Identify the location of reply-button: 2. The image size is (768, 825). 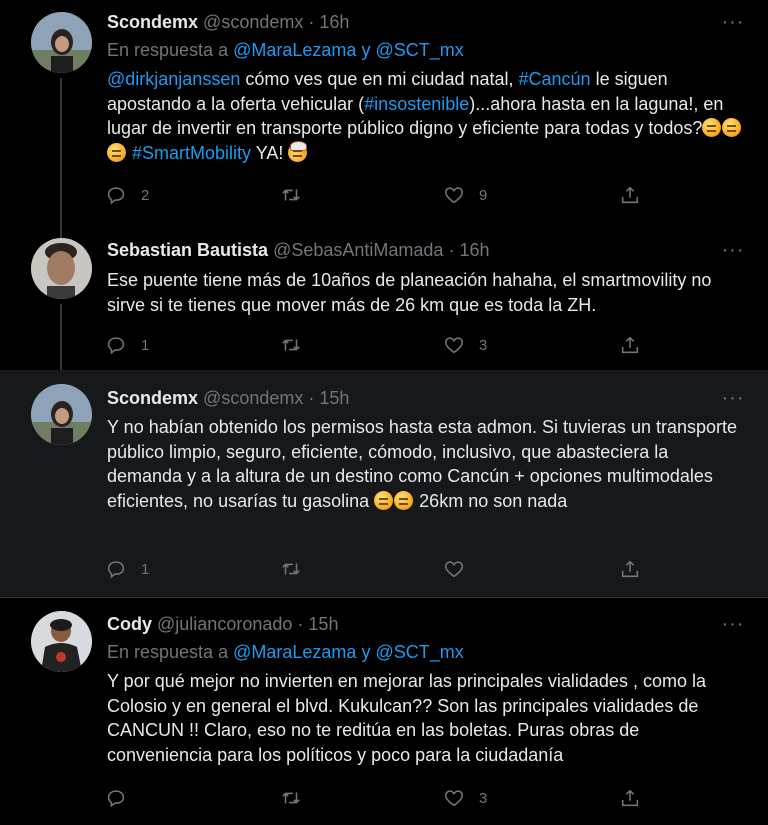
(127, 195).